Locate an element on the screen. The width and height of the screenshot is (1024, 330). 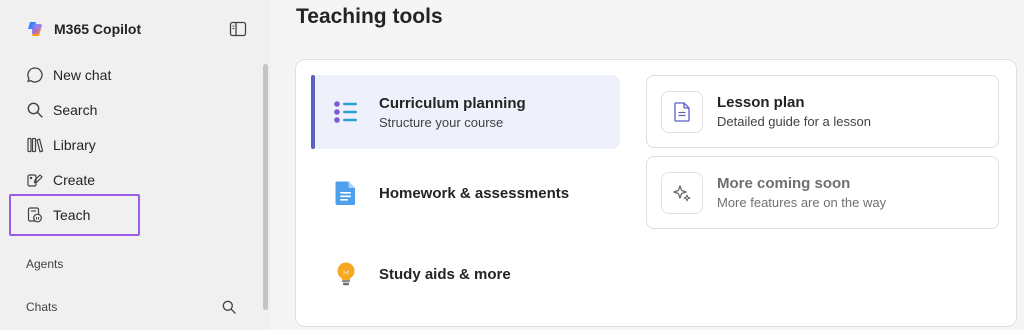
card-lesson-plan: Lesson plan Detailed guide for a lesson is located at coordinates (822, 111).